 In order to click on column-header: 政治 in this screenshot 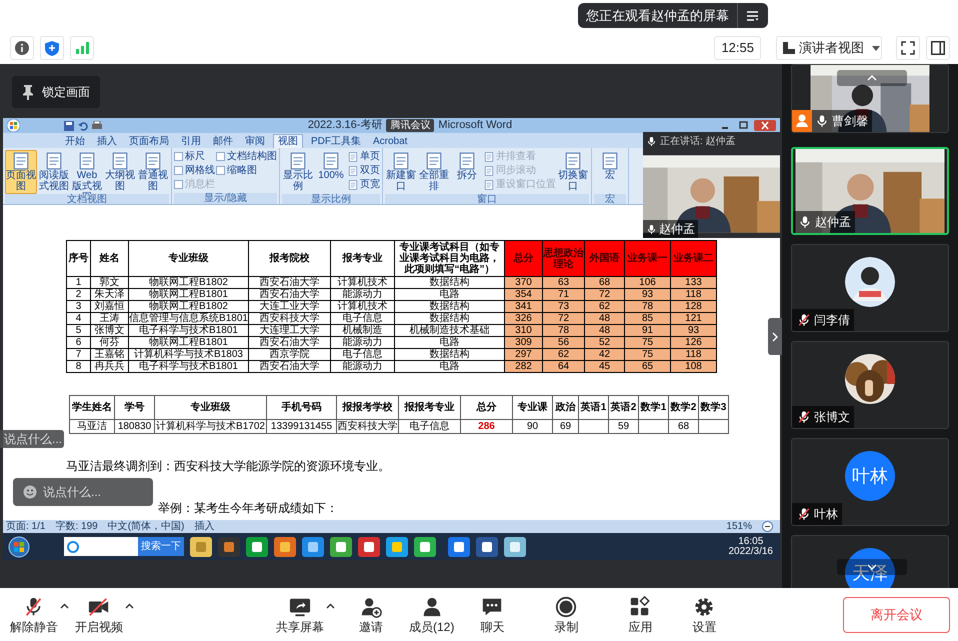, I will do `click(565, 408)`.